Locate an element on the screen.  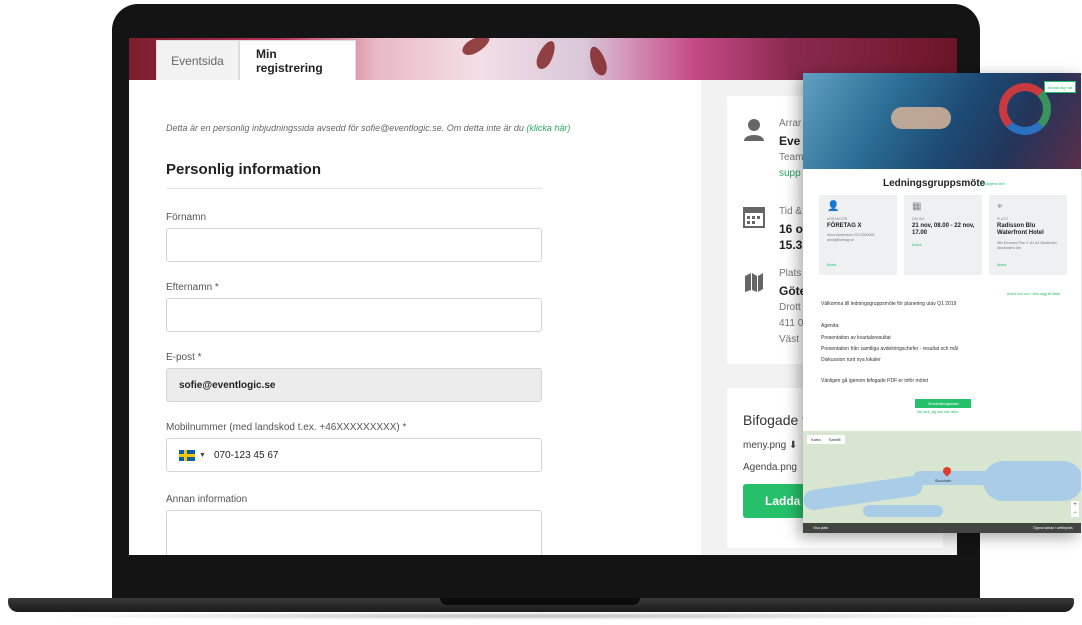
other-info-label: Annan information is located at coordinates (207, 499).